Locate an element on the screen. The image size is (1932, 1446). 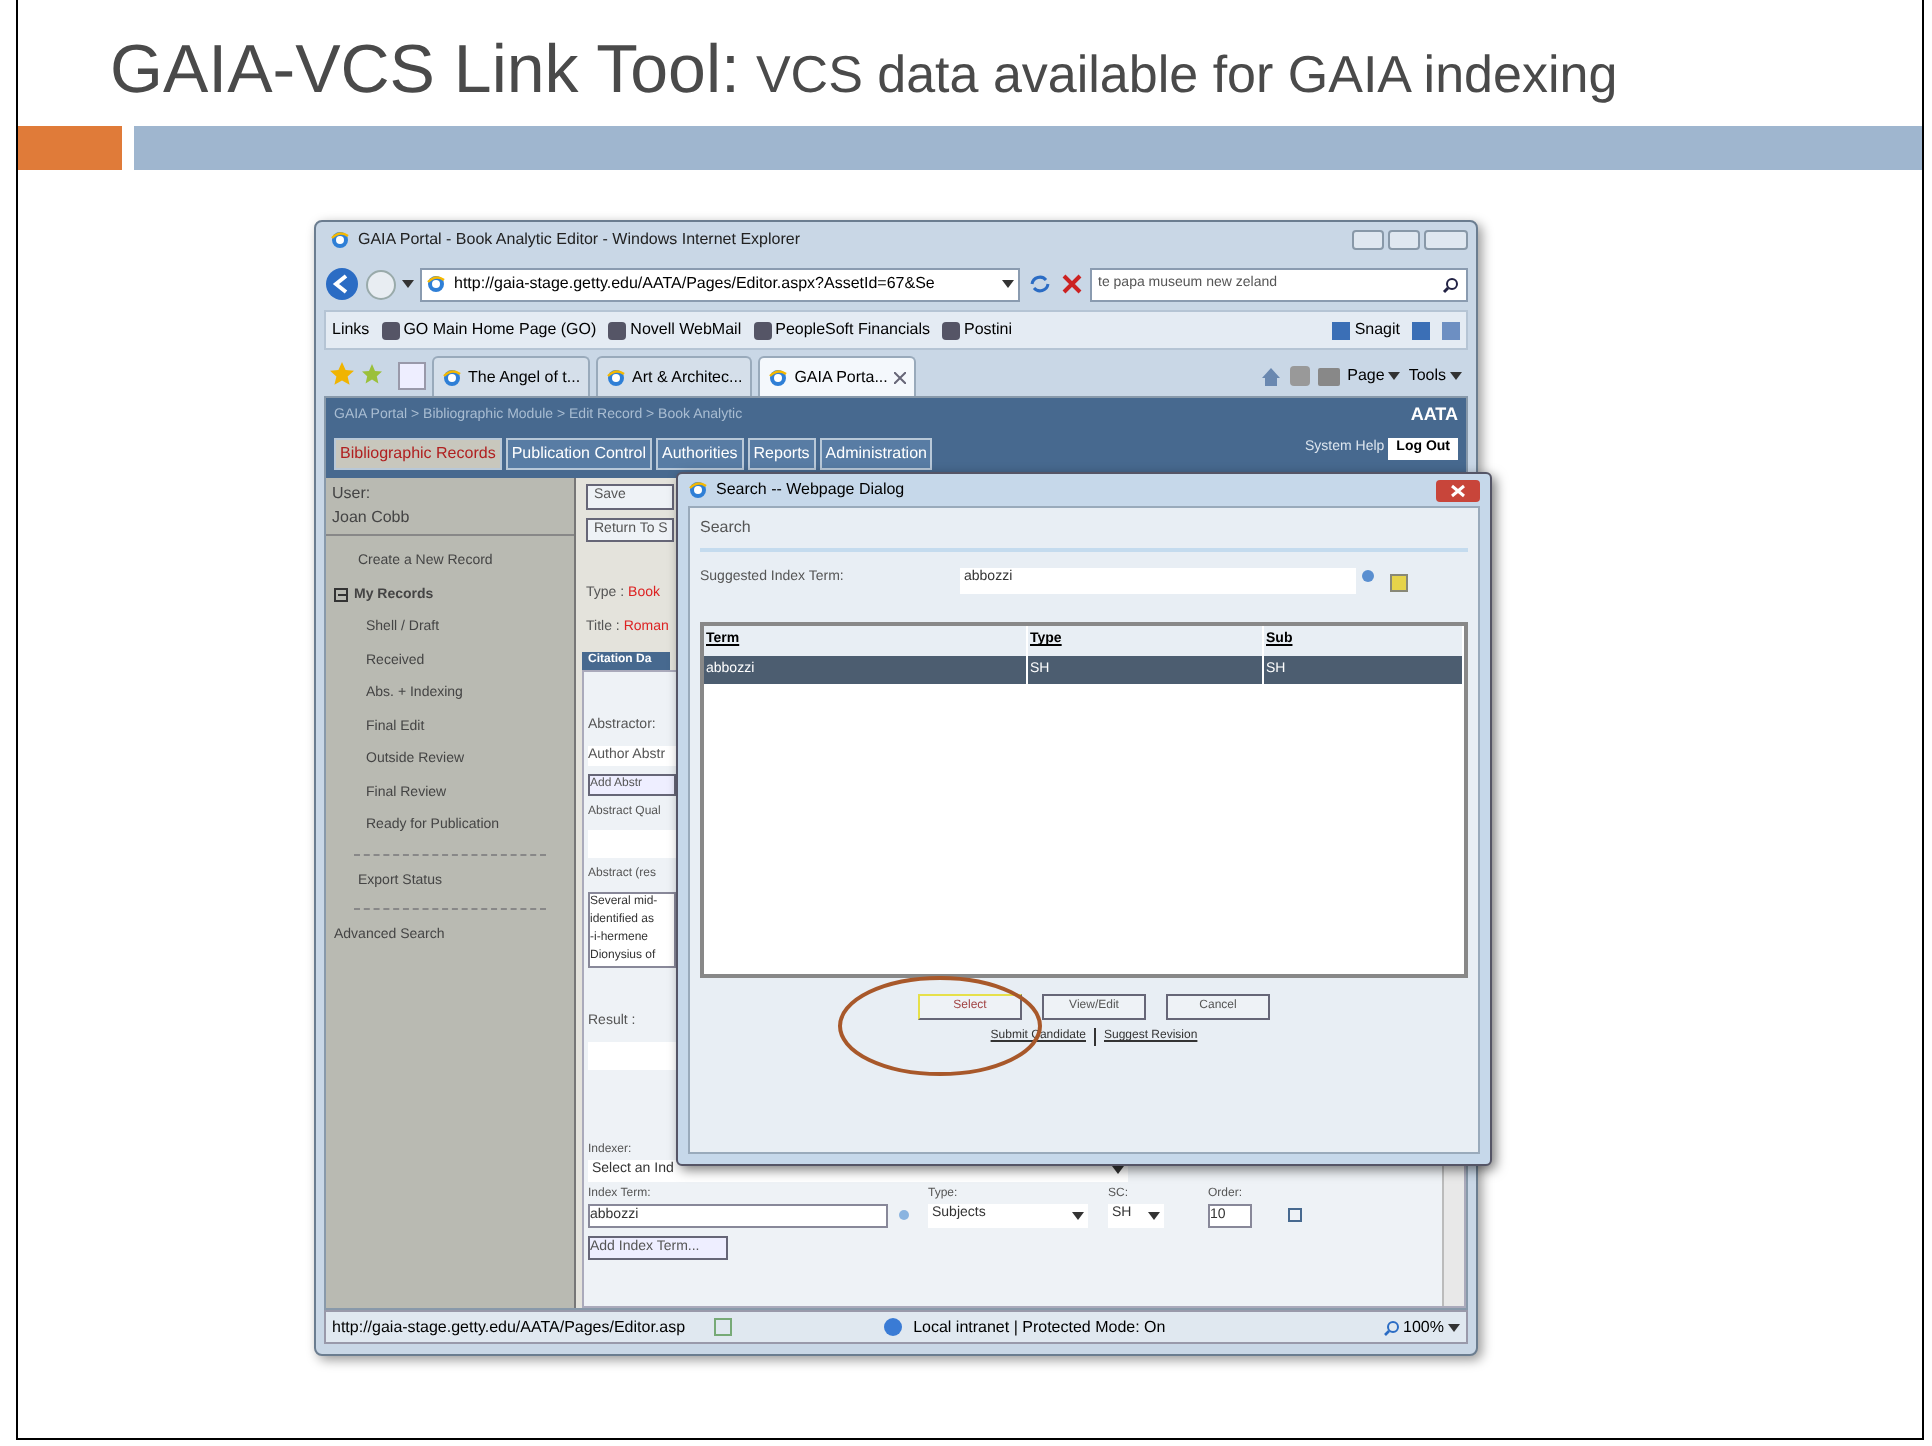
minimize-button is located at coordinates (1368, 240).